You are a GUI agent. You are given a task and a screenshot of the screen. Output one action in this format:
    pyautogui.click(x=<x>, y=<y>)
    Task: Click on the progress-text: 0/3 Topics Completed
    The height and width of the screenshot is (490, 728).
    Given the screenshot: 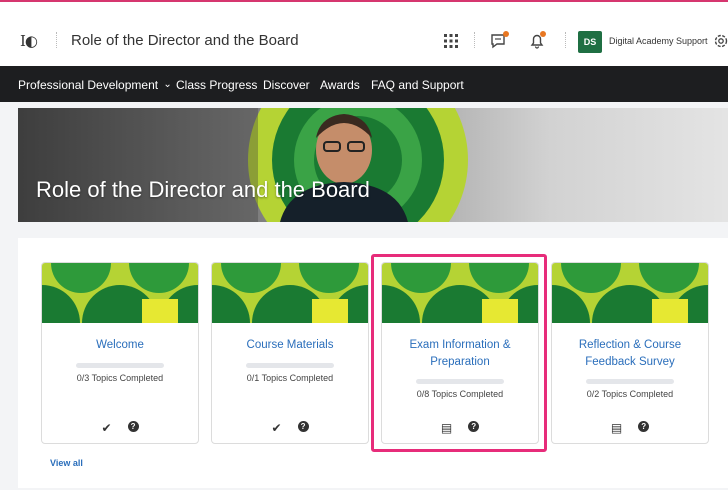 What is the action you would take?
    pyautogui.click(x=120, y=378)
    